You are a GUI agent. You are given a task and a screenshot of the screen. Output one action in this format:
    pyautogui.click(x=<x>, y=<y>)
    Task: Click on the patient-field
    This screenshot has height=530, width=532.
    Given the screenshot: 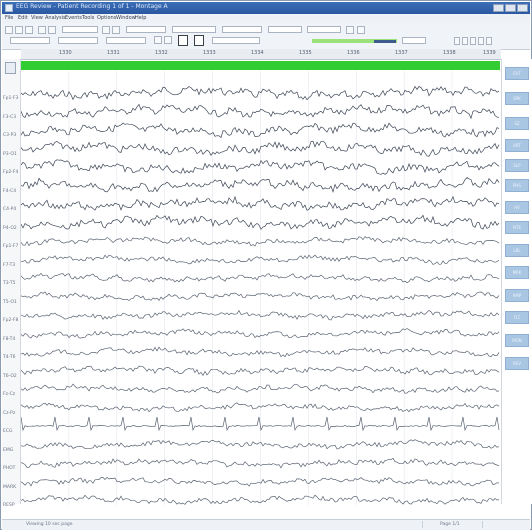 What is the action you would take?
    pyautogui.click(x=30, y=40)
    